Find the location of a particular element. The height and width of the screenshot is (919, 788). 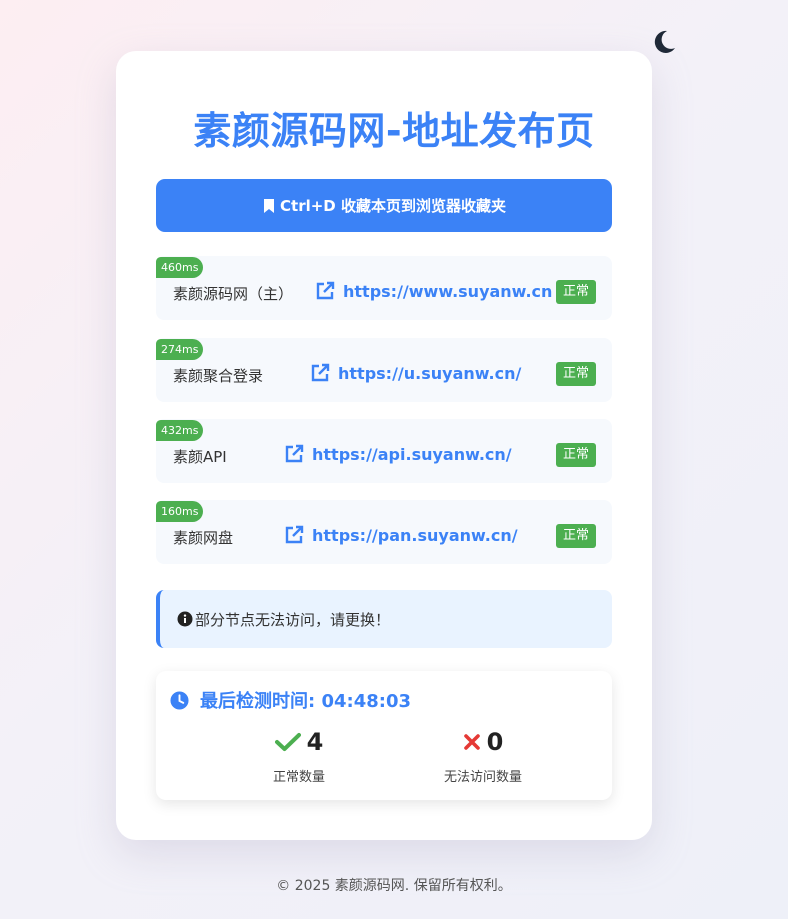

link-row: 160ms 素颜网盘 https://pan.suyanw.cn/ 正常 is located at coordinates (384, 532).